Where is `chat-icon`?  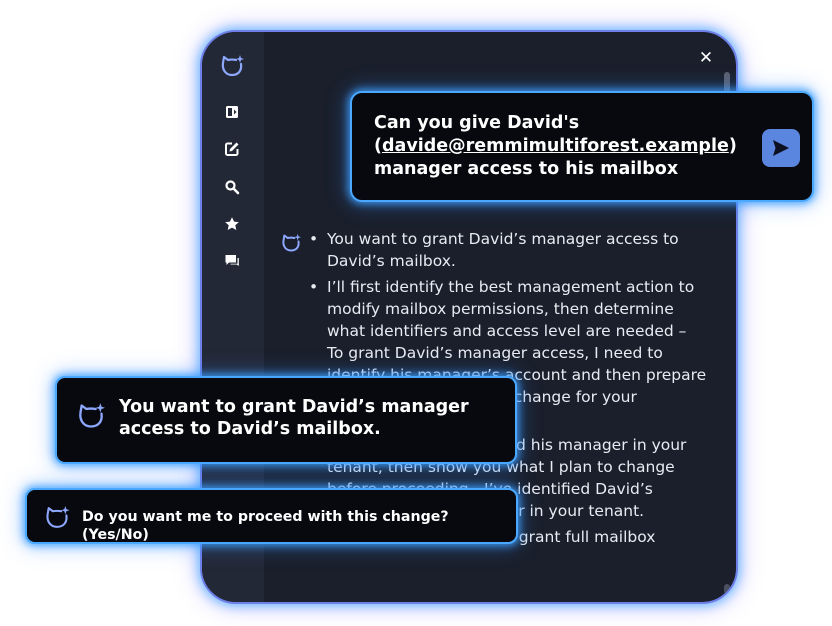 chat-icon is located at coordinates (232, 261).